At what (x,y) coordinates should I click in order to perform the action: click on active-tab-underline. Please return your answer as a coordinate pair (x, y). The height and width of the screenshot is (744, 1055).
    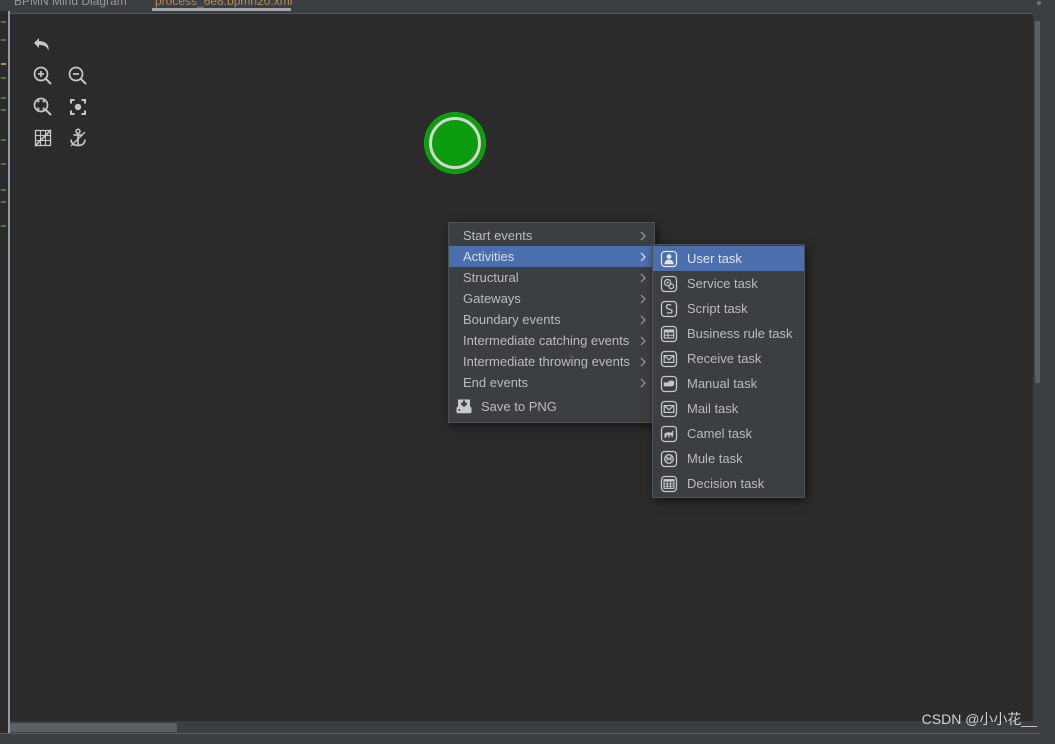
    Looking at the image, I should click on (221, 9).